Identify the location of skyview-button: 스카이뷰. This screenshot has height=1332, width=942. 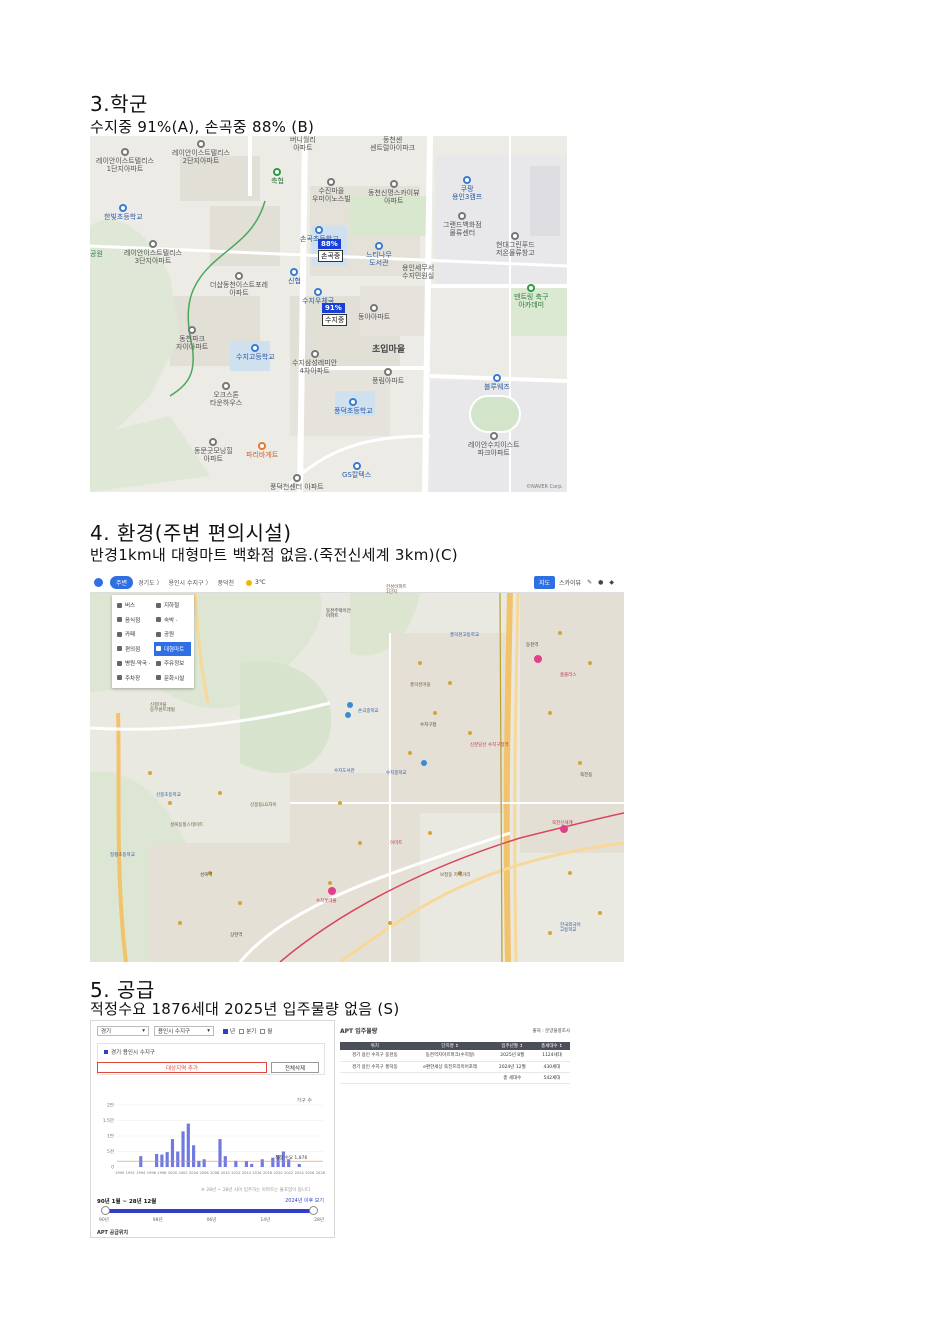
(570, 582).